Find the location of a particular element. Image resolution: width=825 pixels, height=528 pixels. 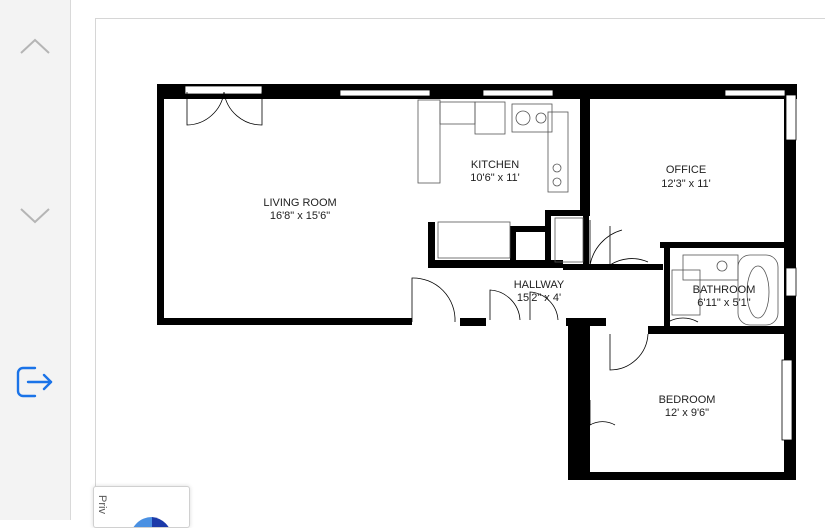

privacy-badge-label: Priv is located at coordinates (102, 504).